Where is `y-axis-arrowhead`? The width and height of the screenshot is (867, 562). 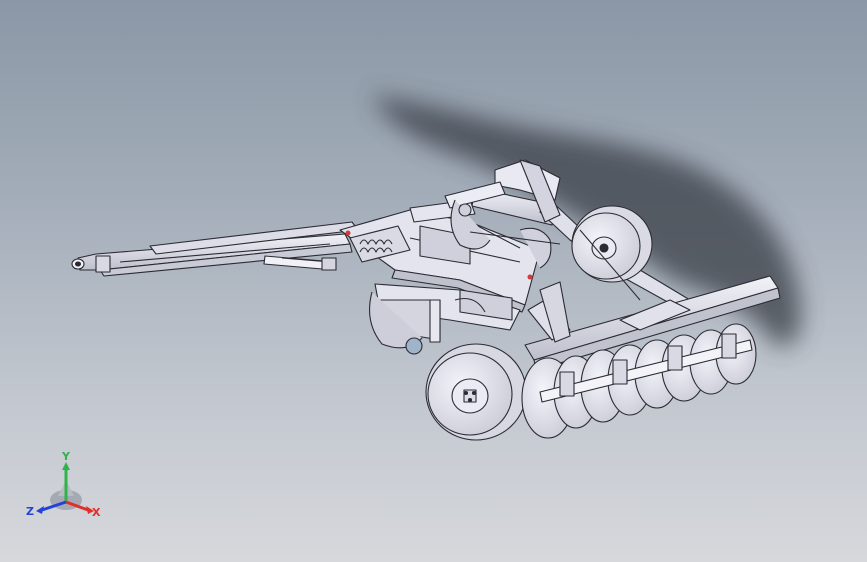 y-axis-arrowhead is located at coordinates (66, 466).